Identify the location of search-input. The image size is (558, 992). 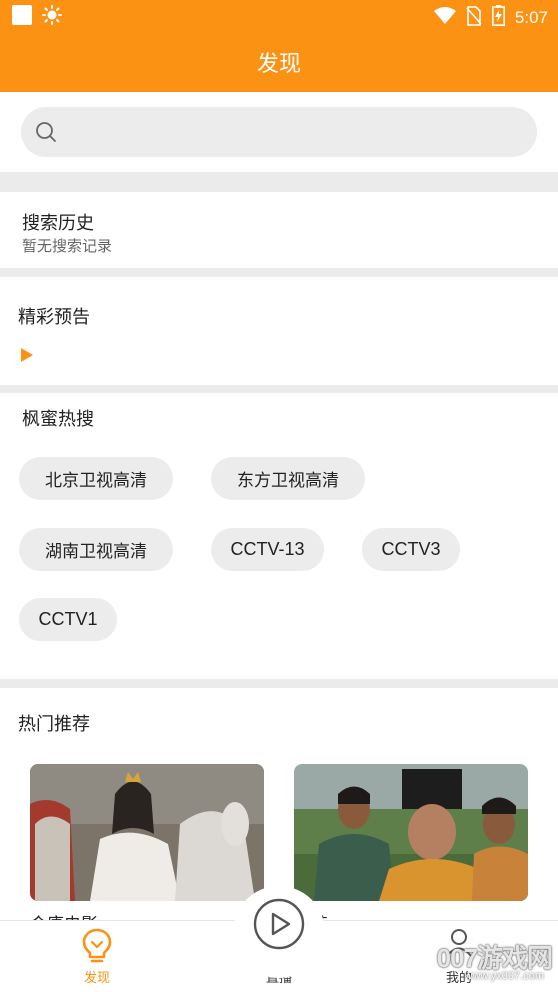
(279, 132).